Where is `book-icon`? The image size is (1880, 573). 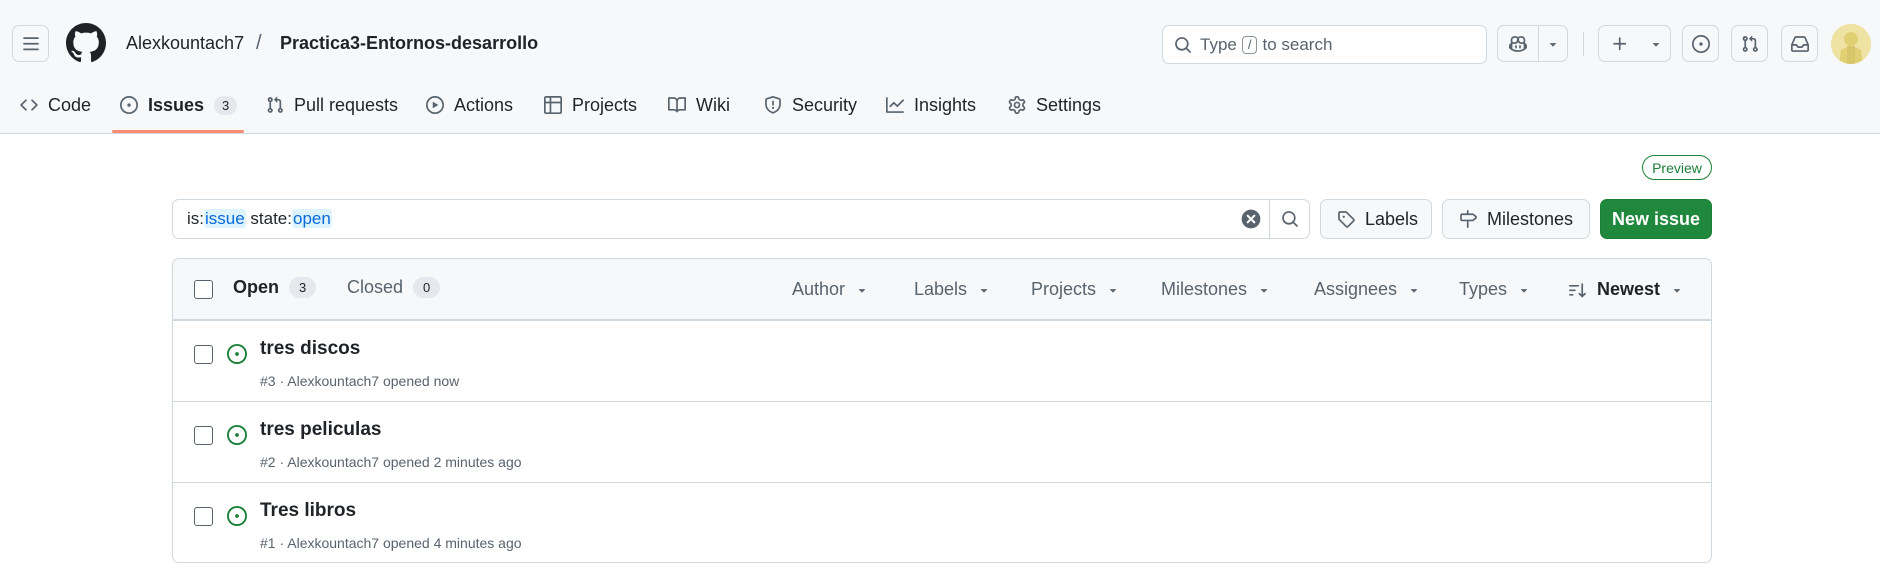 book-icon is located at coordinates (677, 105).